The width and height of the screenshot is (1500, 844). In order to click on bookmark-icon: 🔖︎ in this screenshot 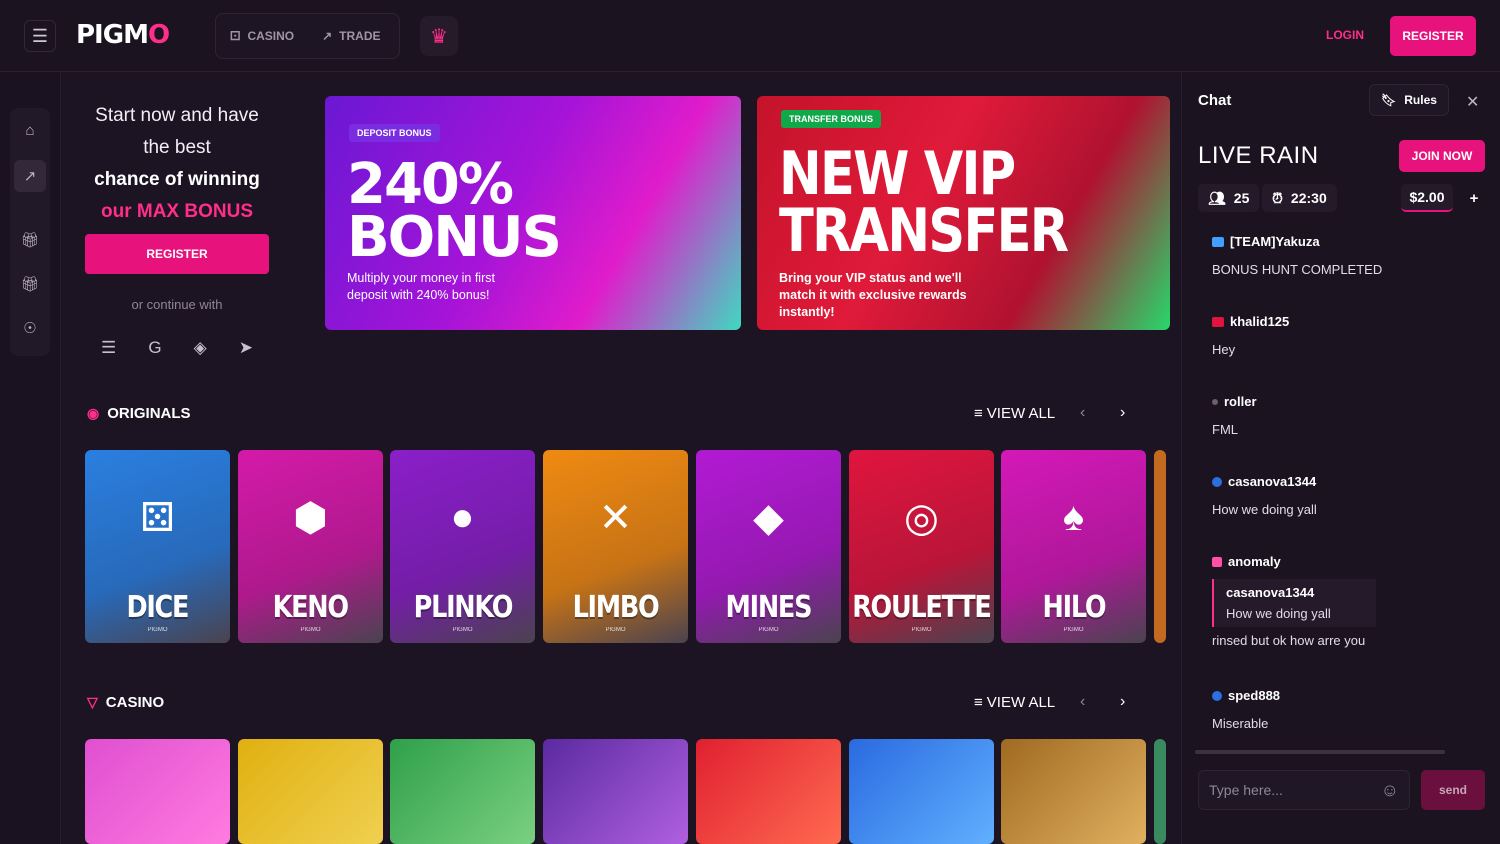, I will do `click(1389, 100)`.